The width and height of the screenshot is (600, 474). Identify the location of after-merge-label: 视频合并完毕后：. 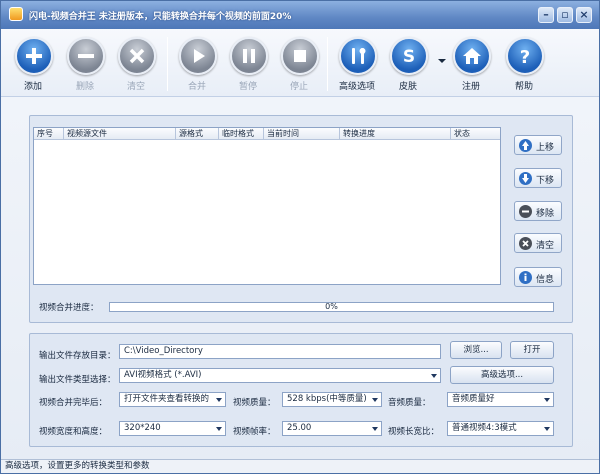
(73, 403).